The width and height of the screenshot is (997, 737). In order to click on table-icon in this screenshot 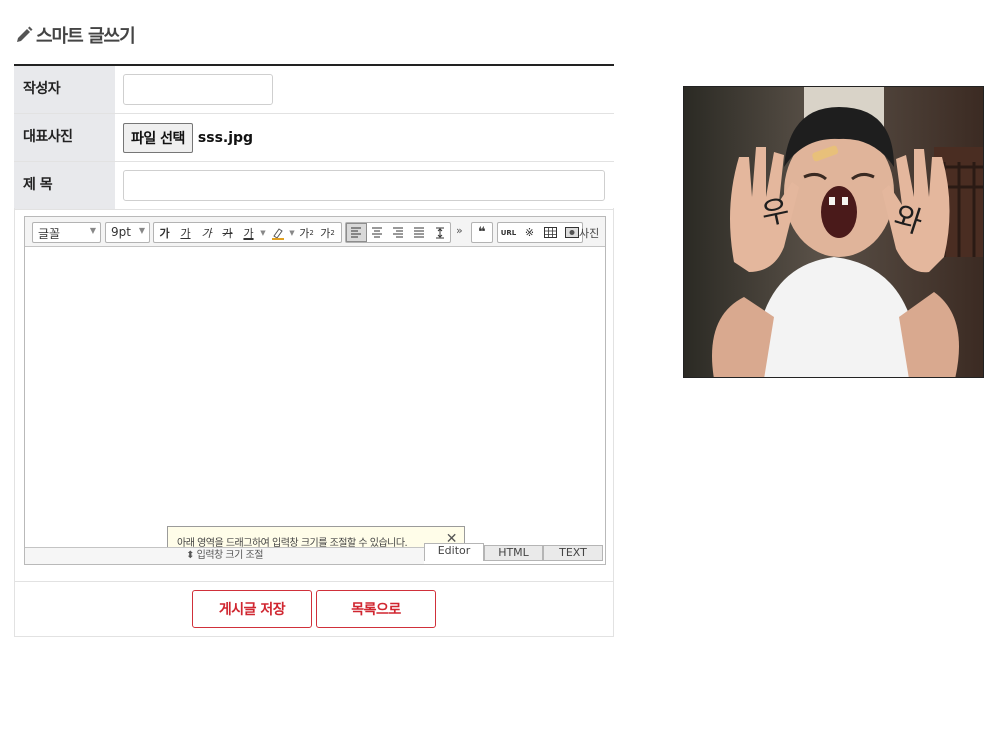, I will do `click(550, 232)`.